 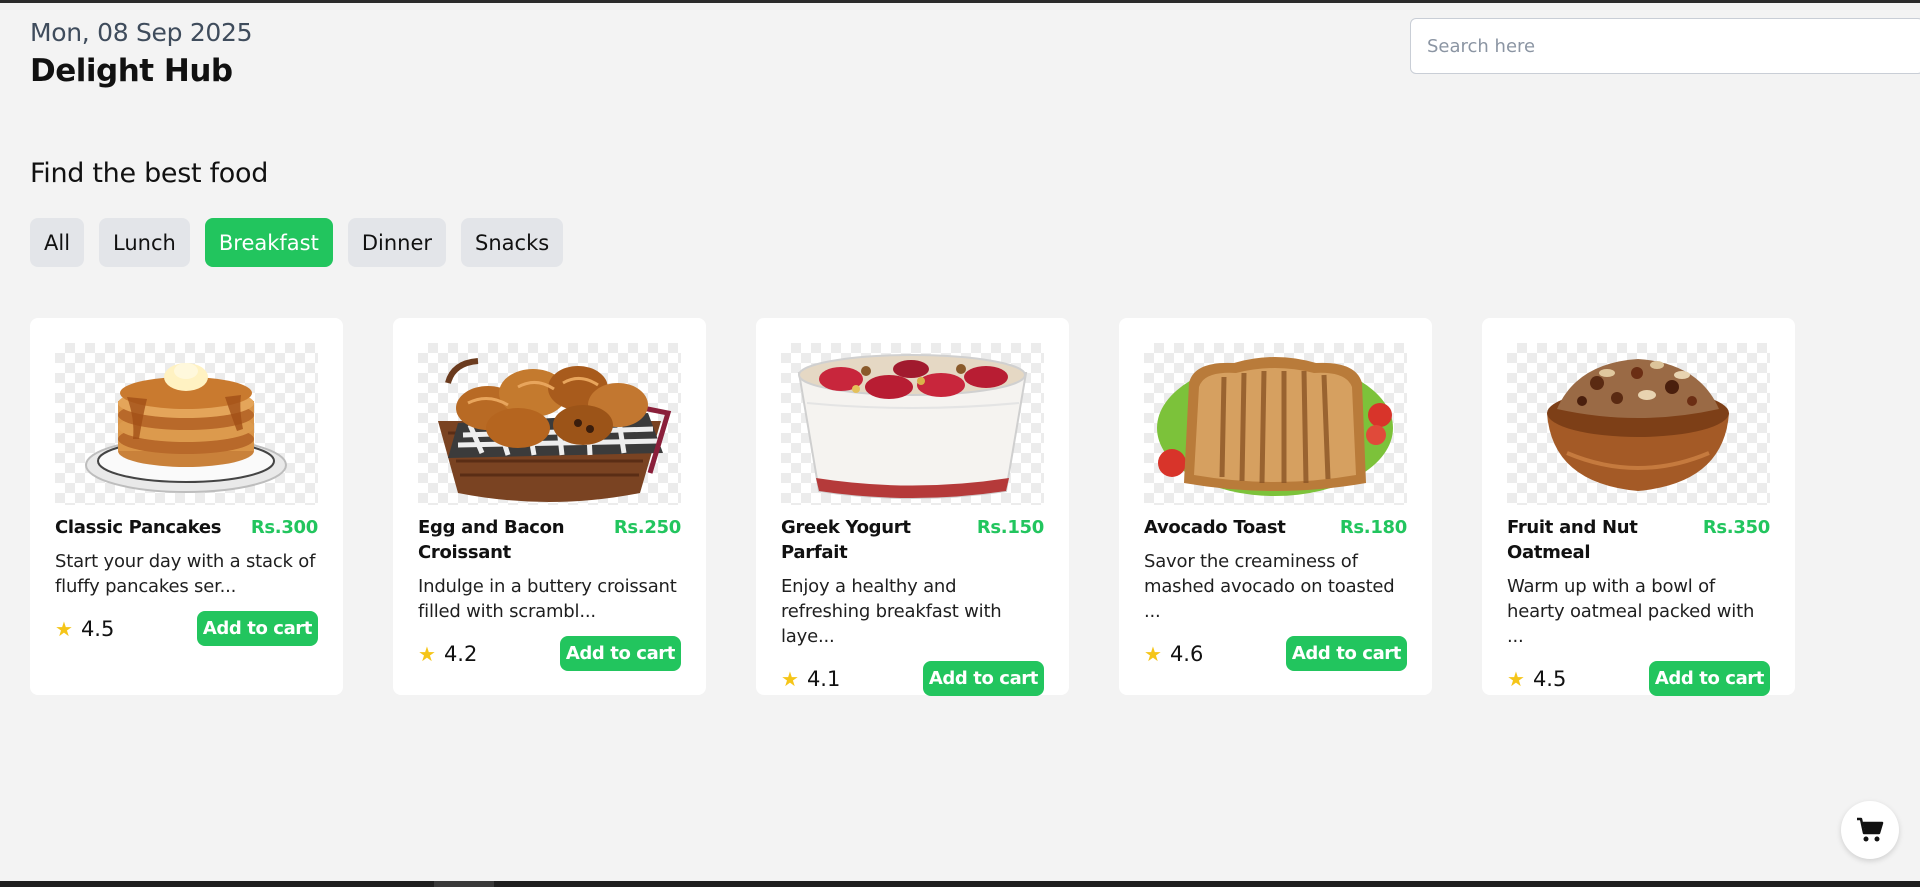 I want to click on food-price: Rs.150, so click(x=1010, y=527).